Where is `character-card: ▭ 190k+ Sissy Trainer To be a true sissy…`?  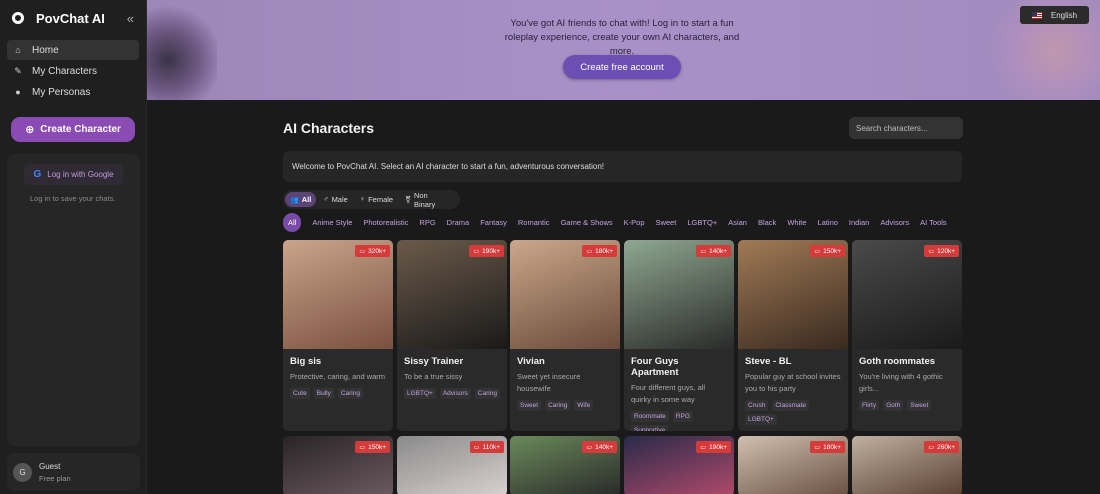 character-card: ▭ 190k+ Sissy Trainer To be a true sissy… is located at coordinates (452, 335).